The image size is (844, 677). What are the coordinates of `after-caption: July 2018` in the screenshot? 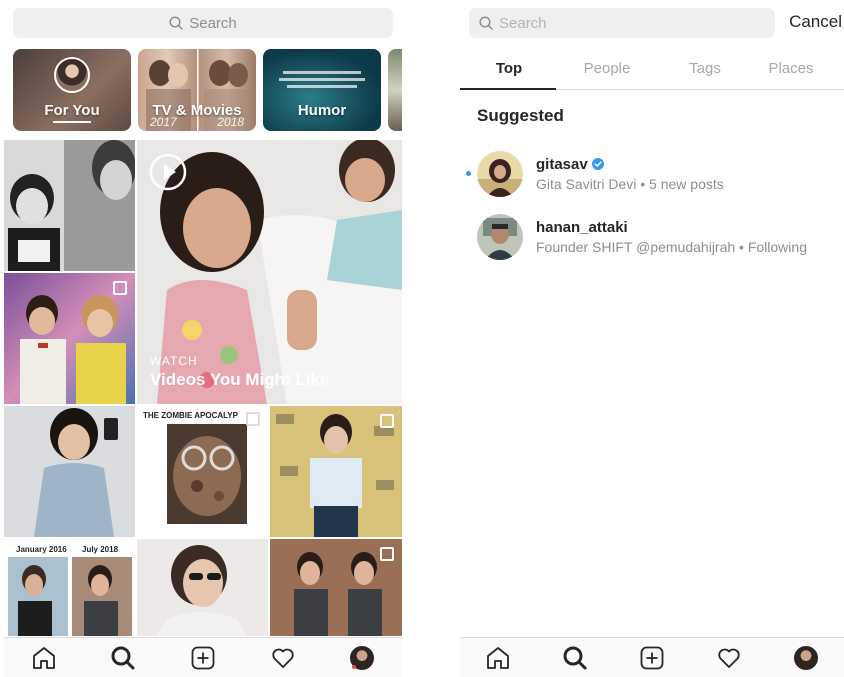 It's located at (100, 549).